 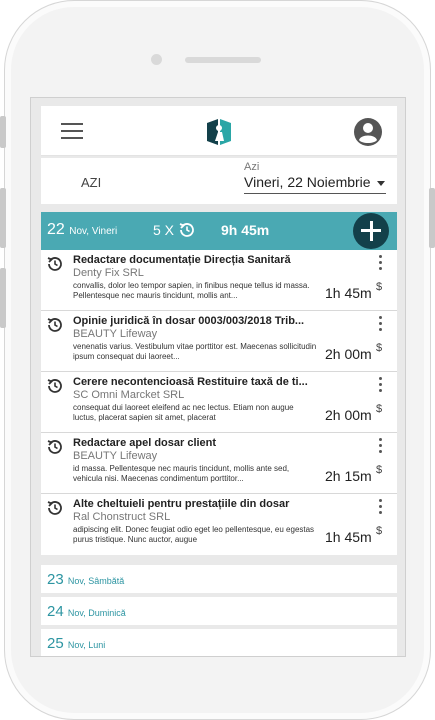 I want to click on date-select-label: Azi, so click(x=252, y=167).